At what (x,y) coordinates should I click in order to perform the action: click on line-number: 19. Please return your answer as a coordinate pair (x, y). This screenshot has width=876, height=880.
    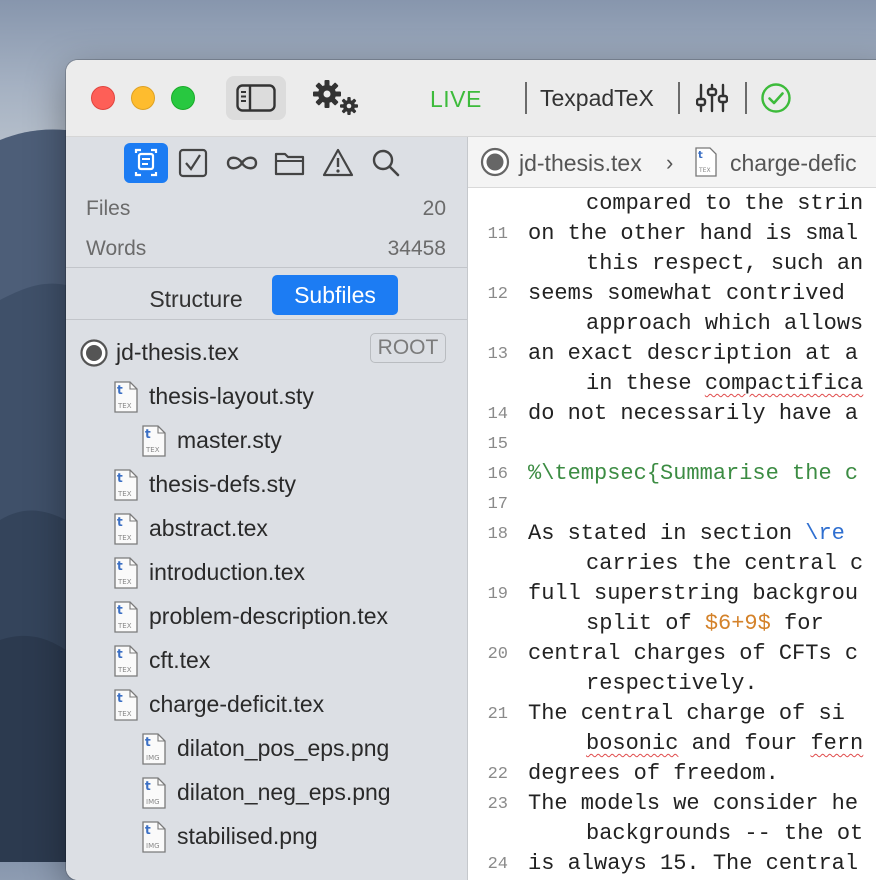
    Looking at the image, I should click on (497, 594).